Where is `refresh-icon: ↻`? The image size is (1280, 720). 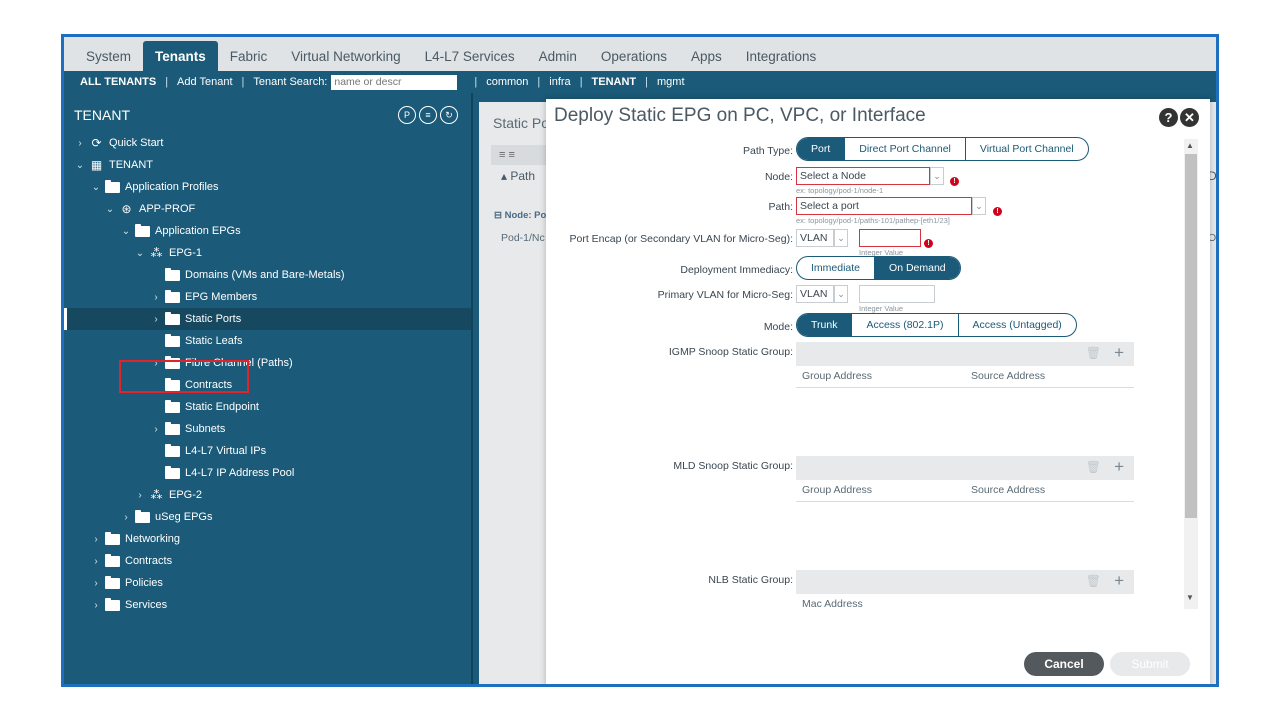
refresh-icon: ↻ is located at coordinates (449, 115).